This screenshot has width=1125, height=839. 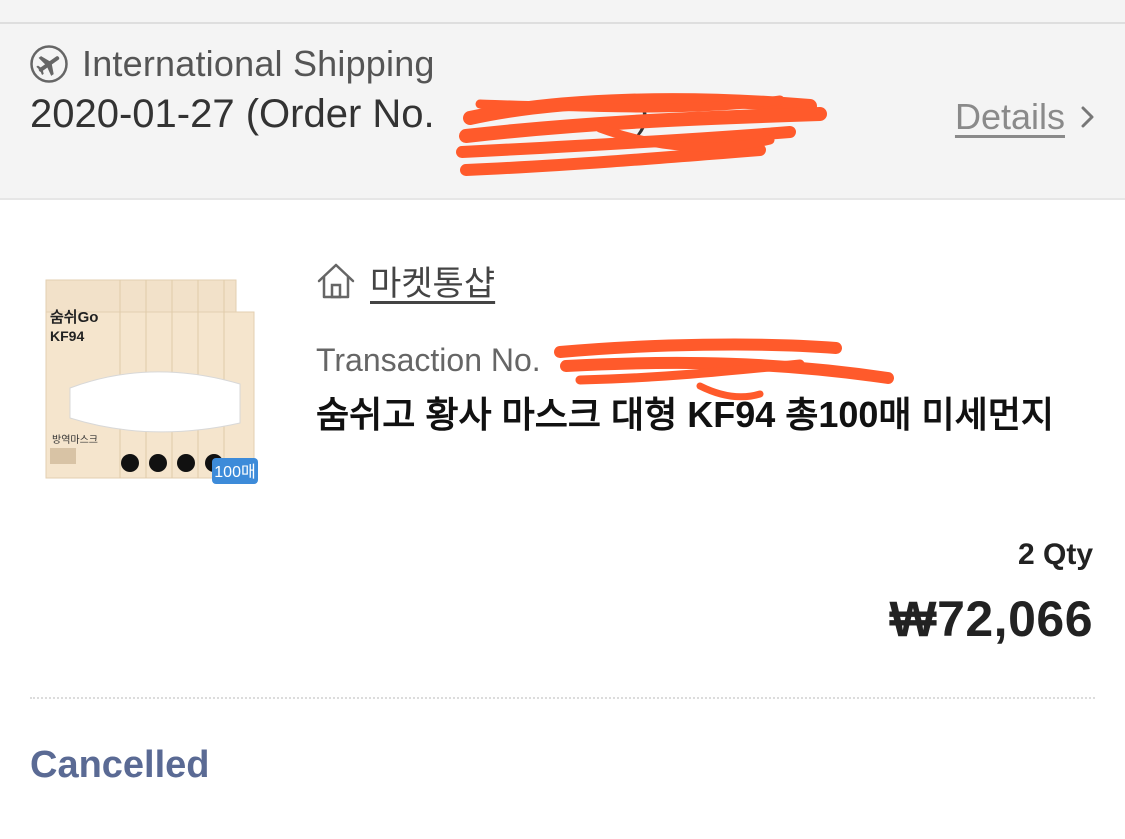 What do you see at coordinates (336, 281) in the screenshot?
I see `house-icon` at bounding box center [336, 281].